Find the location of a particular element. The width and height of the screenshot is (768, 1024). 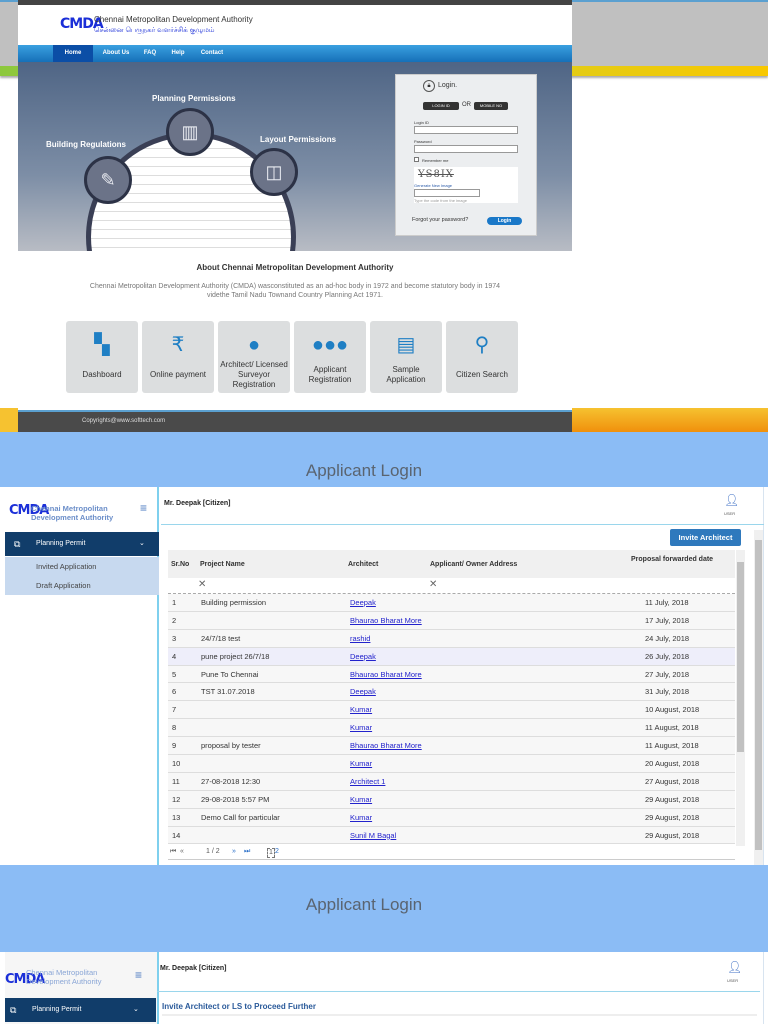

table-row: 12 29-08-2018 5:57 PM Kumar 29 August, 2018 is located at coordinates (451, 799).